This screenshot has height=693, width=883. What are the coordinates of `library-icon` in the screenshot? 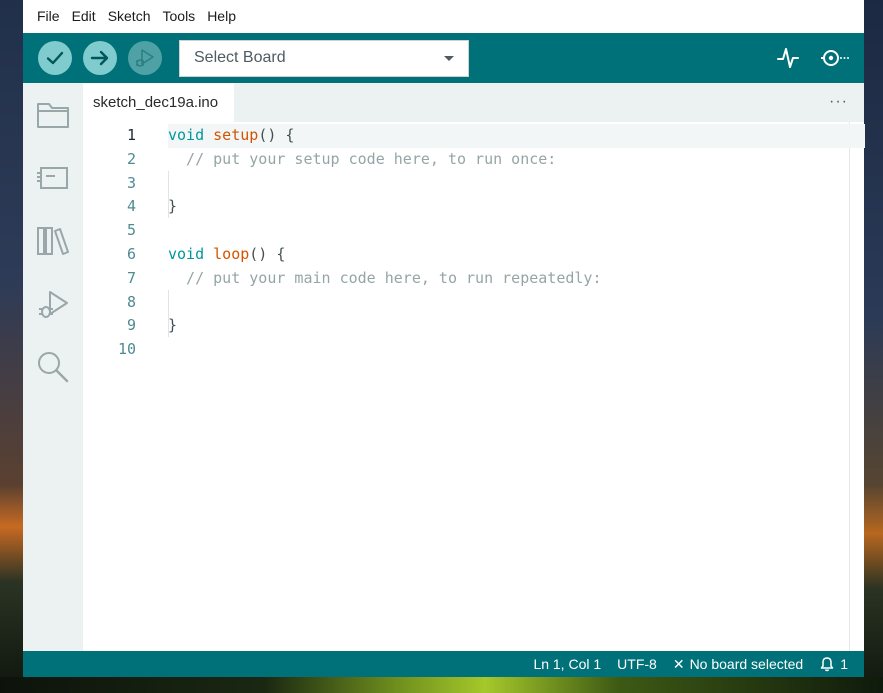 It's located at (53, 241).